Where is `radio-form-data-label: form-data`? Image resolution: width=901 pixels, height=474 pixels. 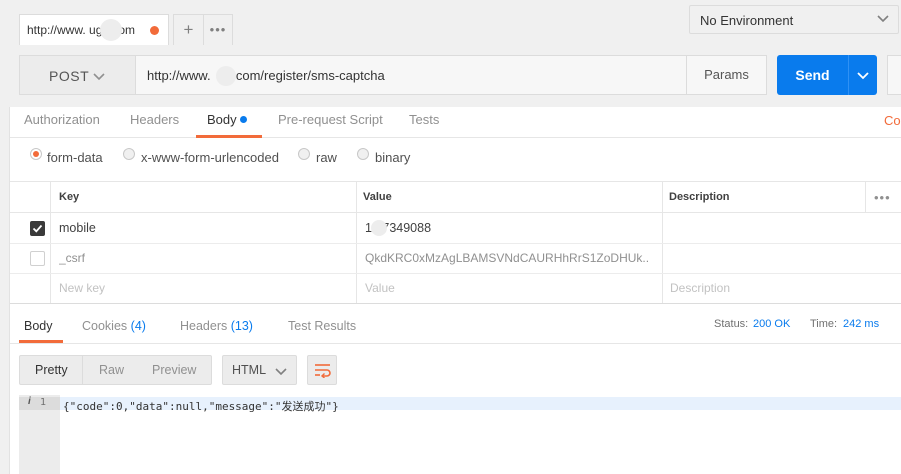 radio-form-data-label: form-data is located at coordinates (75, 157).